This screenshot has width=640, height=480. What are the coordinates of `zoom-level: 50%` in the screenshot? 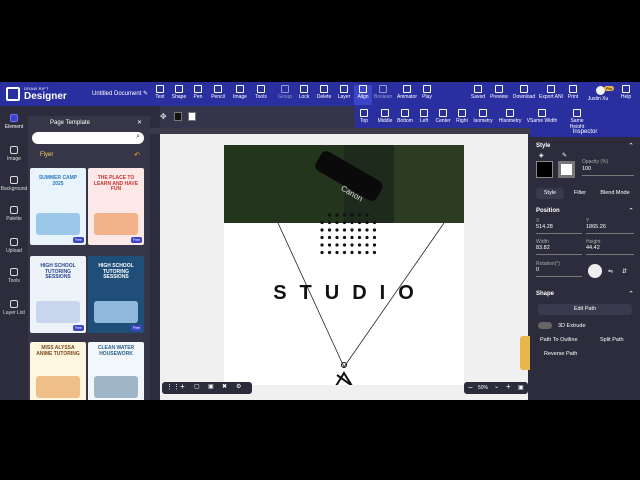 It's located at (483, 388).